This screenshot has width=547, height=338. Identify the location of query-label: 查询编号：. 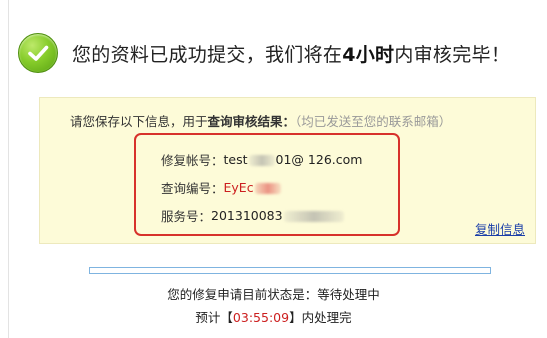
(192, 188).